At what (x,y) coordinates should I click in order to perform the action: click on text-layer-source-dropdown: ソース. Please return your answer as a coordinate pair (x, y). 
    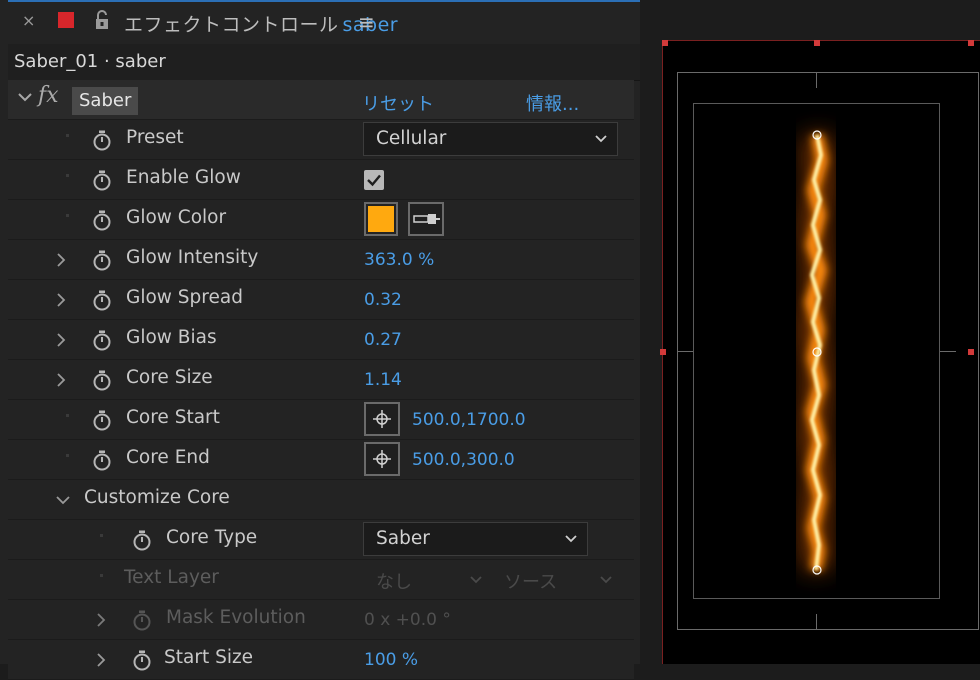
    Looking at the image, I should click on (531, 582).